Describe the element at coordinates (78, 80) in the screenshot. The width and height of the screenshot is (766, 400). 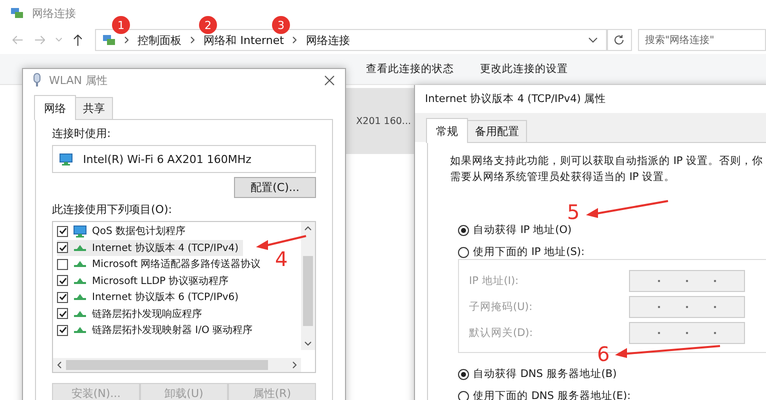
I see `dialog-title: WLAN 属性` at that location.